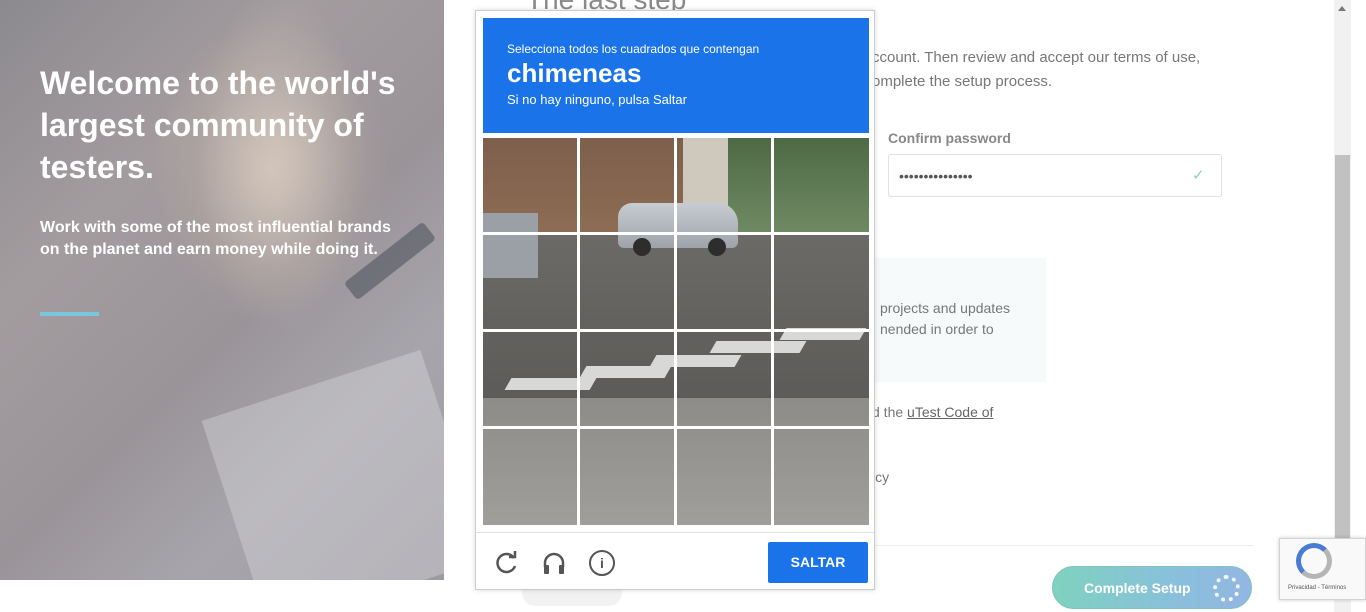 This screenshot has height=612, width=1366. What do you see at coordinates (1314, 561) in the screenshot?
I see `recaptcha-logo-icon` at bounding box center [1314, 561].